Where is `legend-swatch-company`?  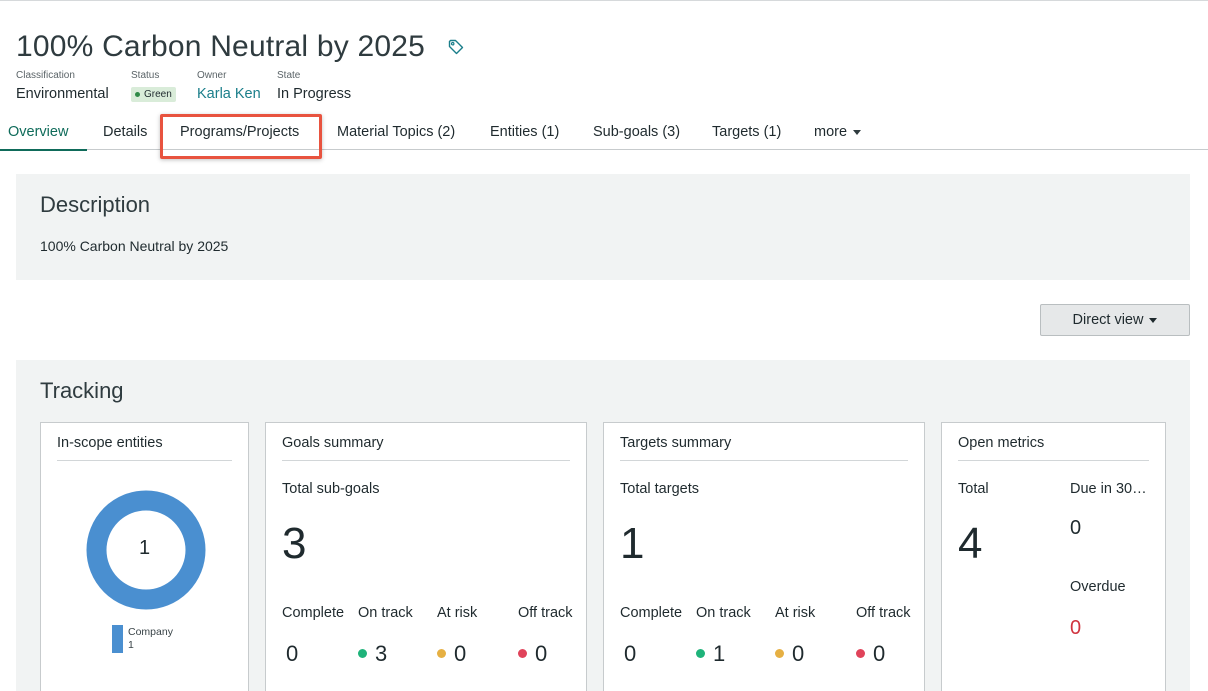
legend-swatch-company is located at coordinates (117, 639).